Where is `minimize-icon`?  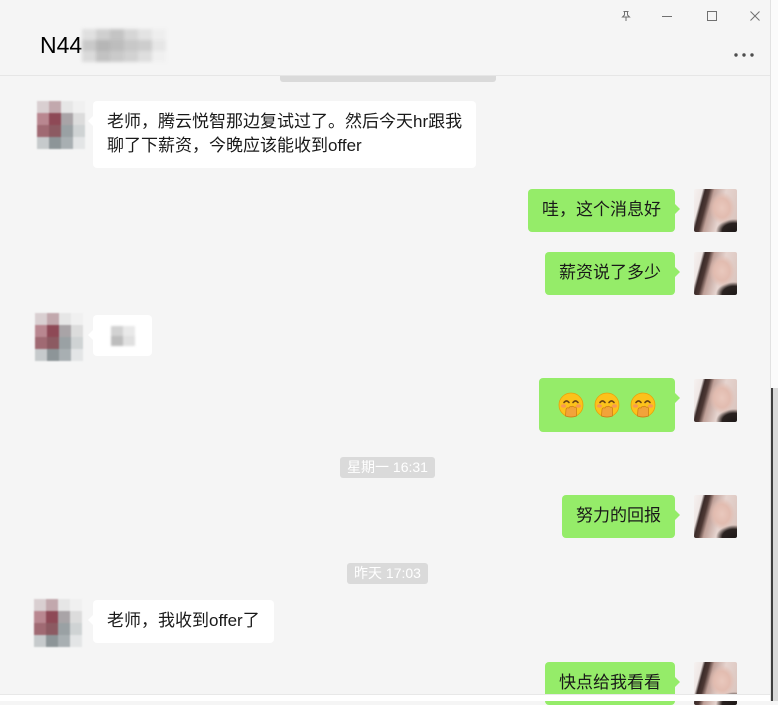
minimize-icon is located at coordinates (667, 16).